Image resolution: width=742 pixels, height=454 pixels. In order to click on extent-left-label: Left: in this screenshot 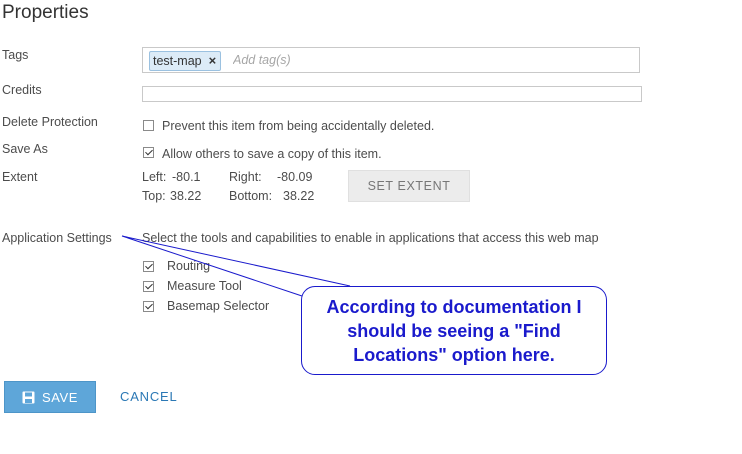, I will do `click(154, 177)`.